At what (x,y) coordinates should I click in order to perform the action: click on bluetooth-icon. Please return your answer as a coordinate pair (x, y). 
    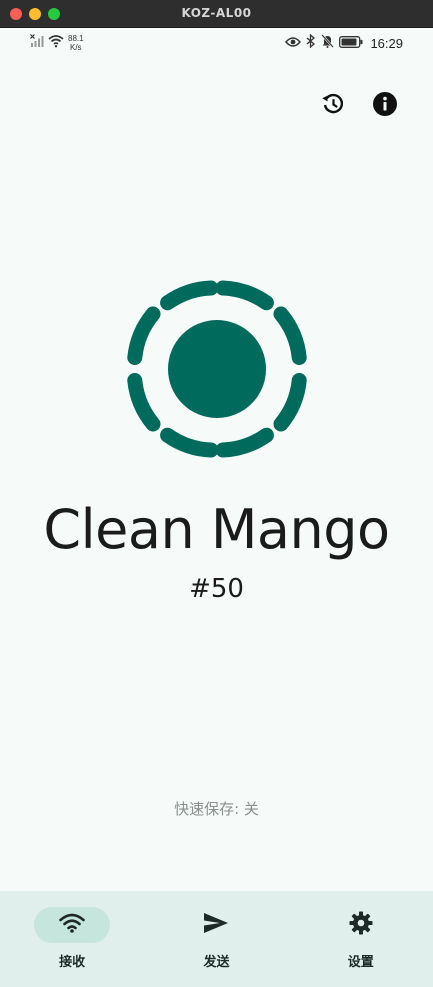
    Looking at the image, I should click on (311, 43).